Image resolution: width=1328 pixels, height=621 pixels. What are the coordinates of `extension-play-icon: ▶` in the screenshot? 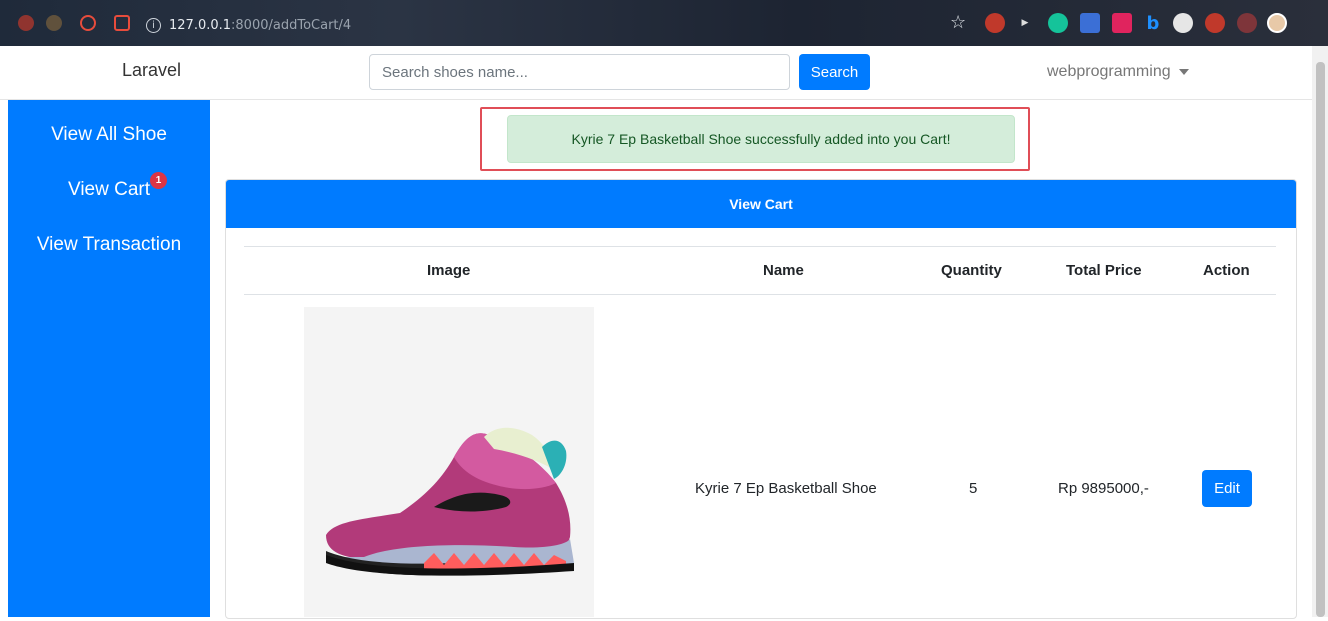 It's located at (1025, 23).